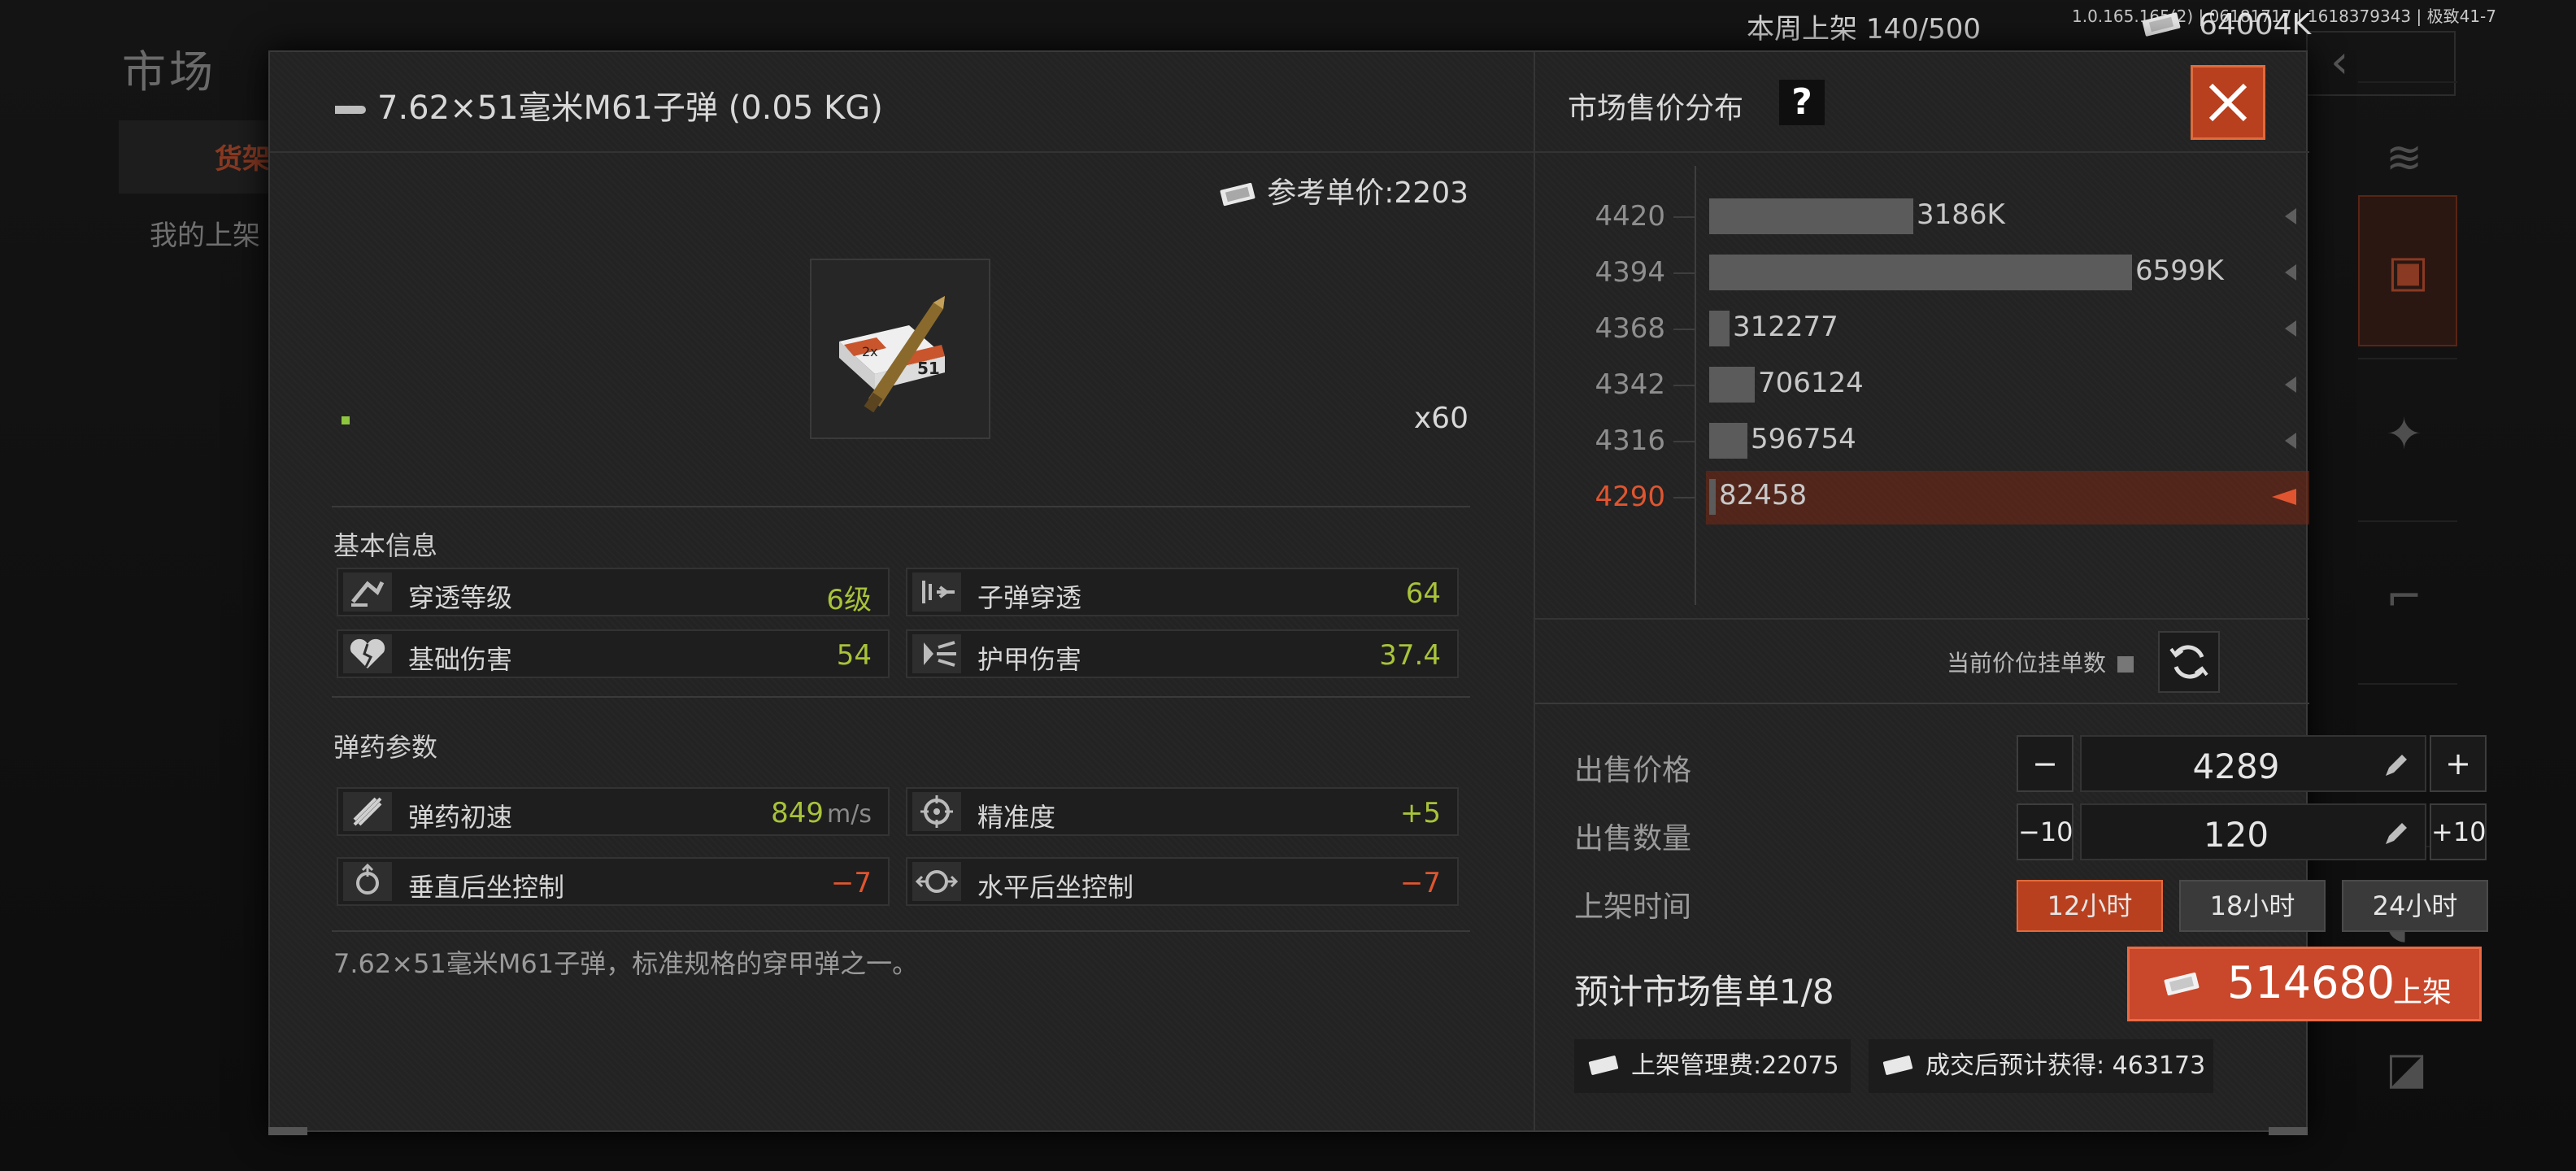 The image size is (2576, 1171). What do you see at coordinates (1922, 329) in the screenshot?
I see `price-row: 312277` at bounding box center [1922, 329].